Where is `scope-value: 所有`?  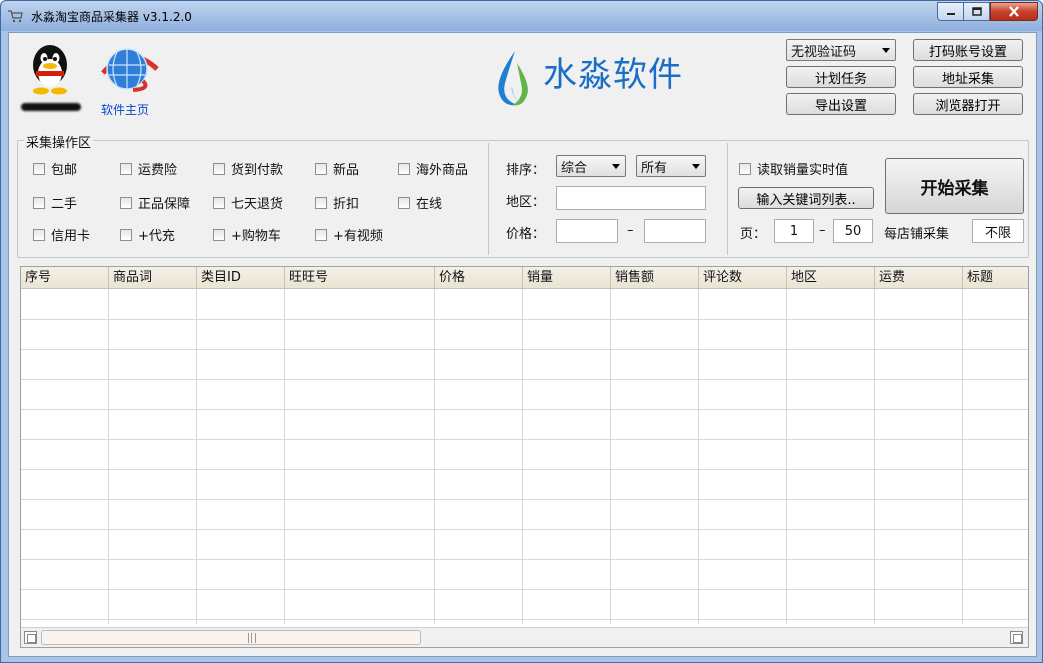 scope-value: 所有 is located at coordinates (654, 168).